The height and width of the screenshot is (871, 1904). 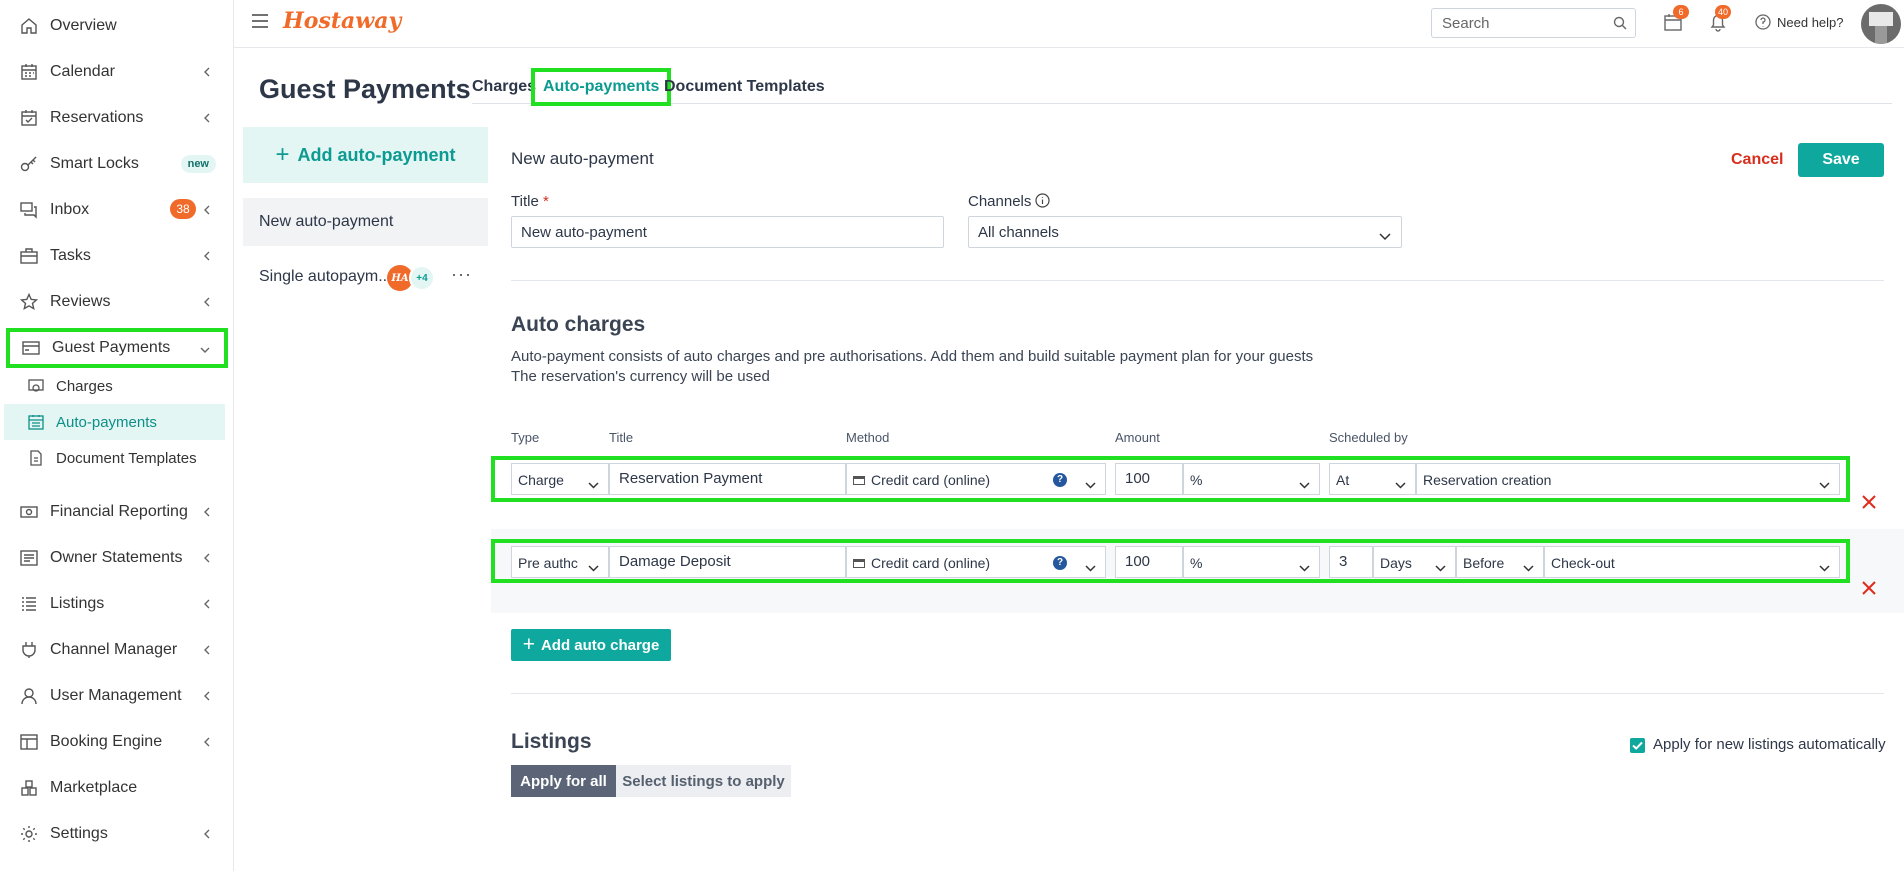 What do you see at coordinates (125, 386) in the screenshot?
I see `sidebar-subitem-charges: Charges` at bounding box center [125, 386].